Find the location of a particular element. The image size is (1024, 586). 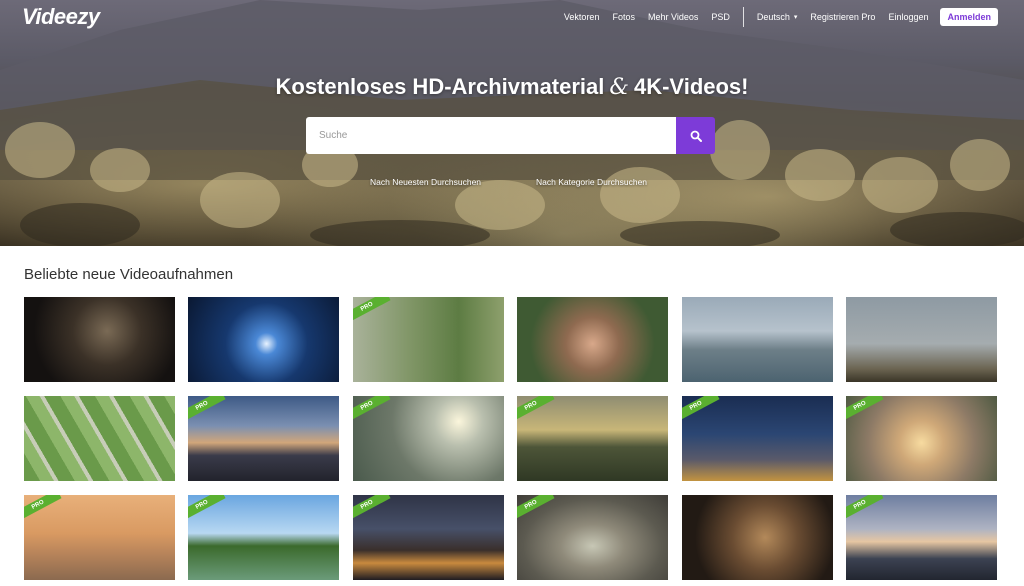

browse-newest-link: Nach Neuesten Durchsuchen is located at coordinates (425, 182).